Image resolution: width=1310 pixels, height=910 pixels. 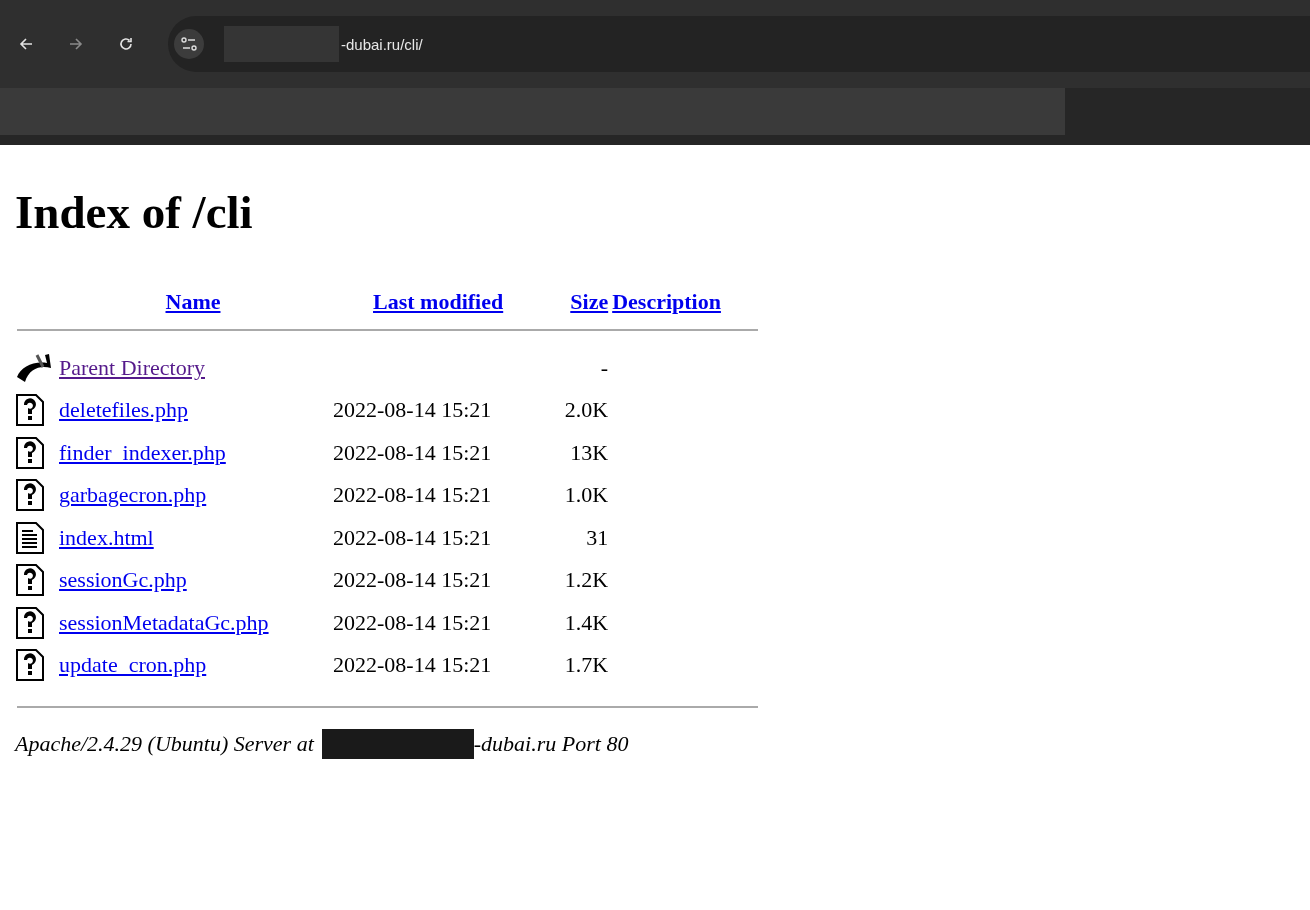 What do you see at coordinates (164, 744) in the screenshot?
I see `server-signature: Apache/2.4.29 (Ubuntu) Server at` at bounding box center [164, 744].